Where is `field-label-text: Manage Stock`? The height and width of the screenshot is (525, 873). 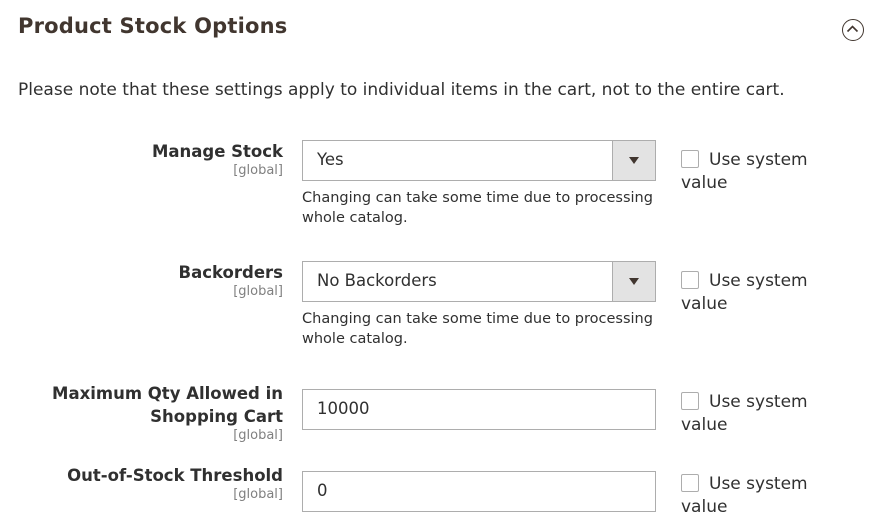 field-label-text: Manage Stock is located at coordinates (217, 151).